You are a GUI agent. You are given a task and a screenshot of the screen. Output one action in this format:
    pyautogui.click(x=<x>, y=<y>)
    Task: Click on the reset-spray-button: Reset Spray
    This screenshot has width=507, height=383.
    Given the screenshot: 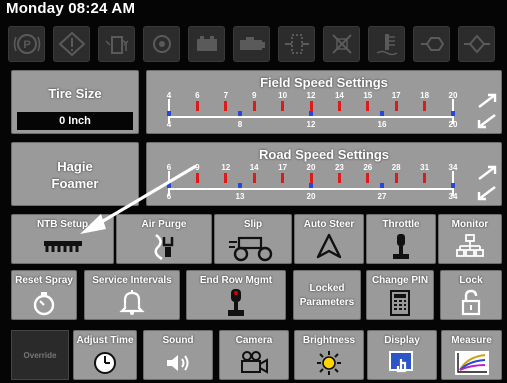 What is the action you would take?
    pyautogui.click(x=44, y=295)
    